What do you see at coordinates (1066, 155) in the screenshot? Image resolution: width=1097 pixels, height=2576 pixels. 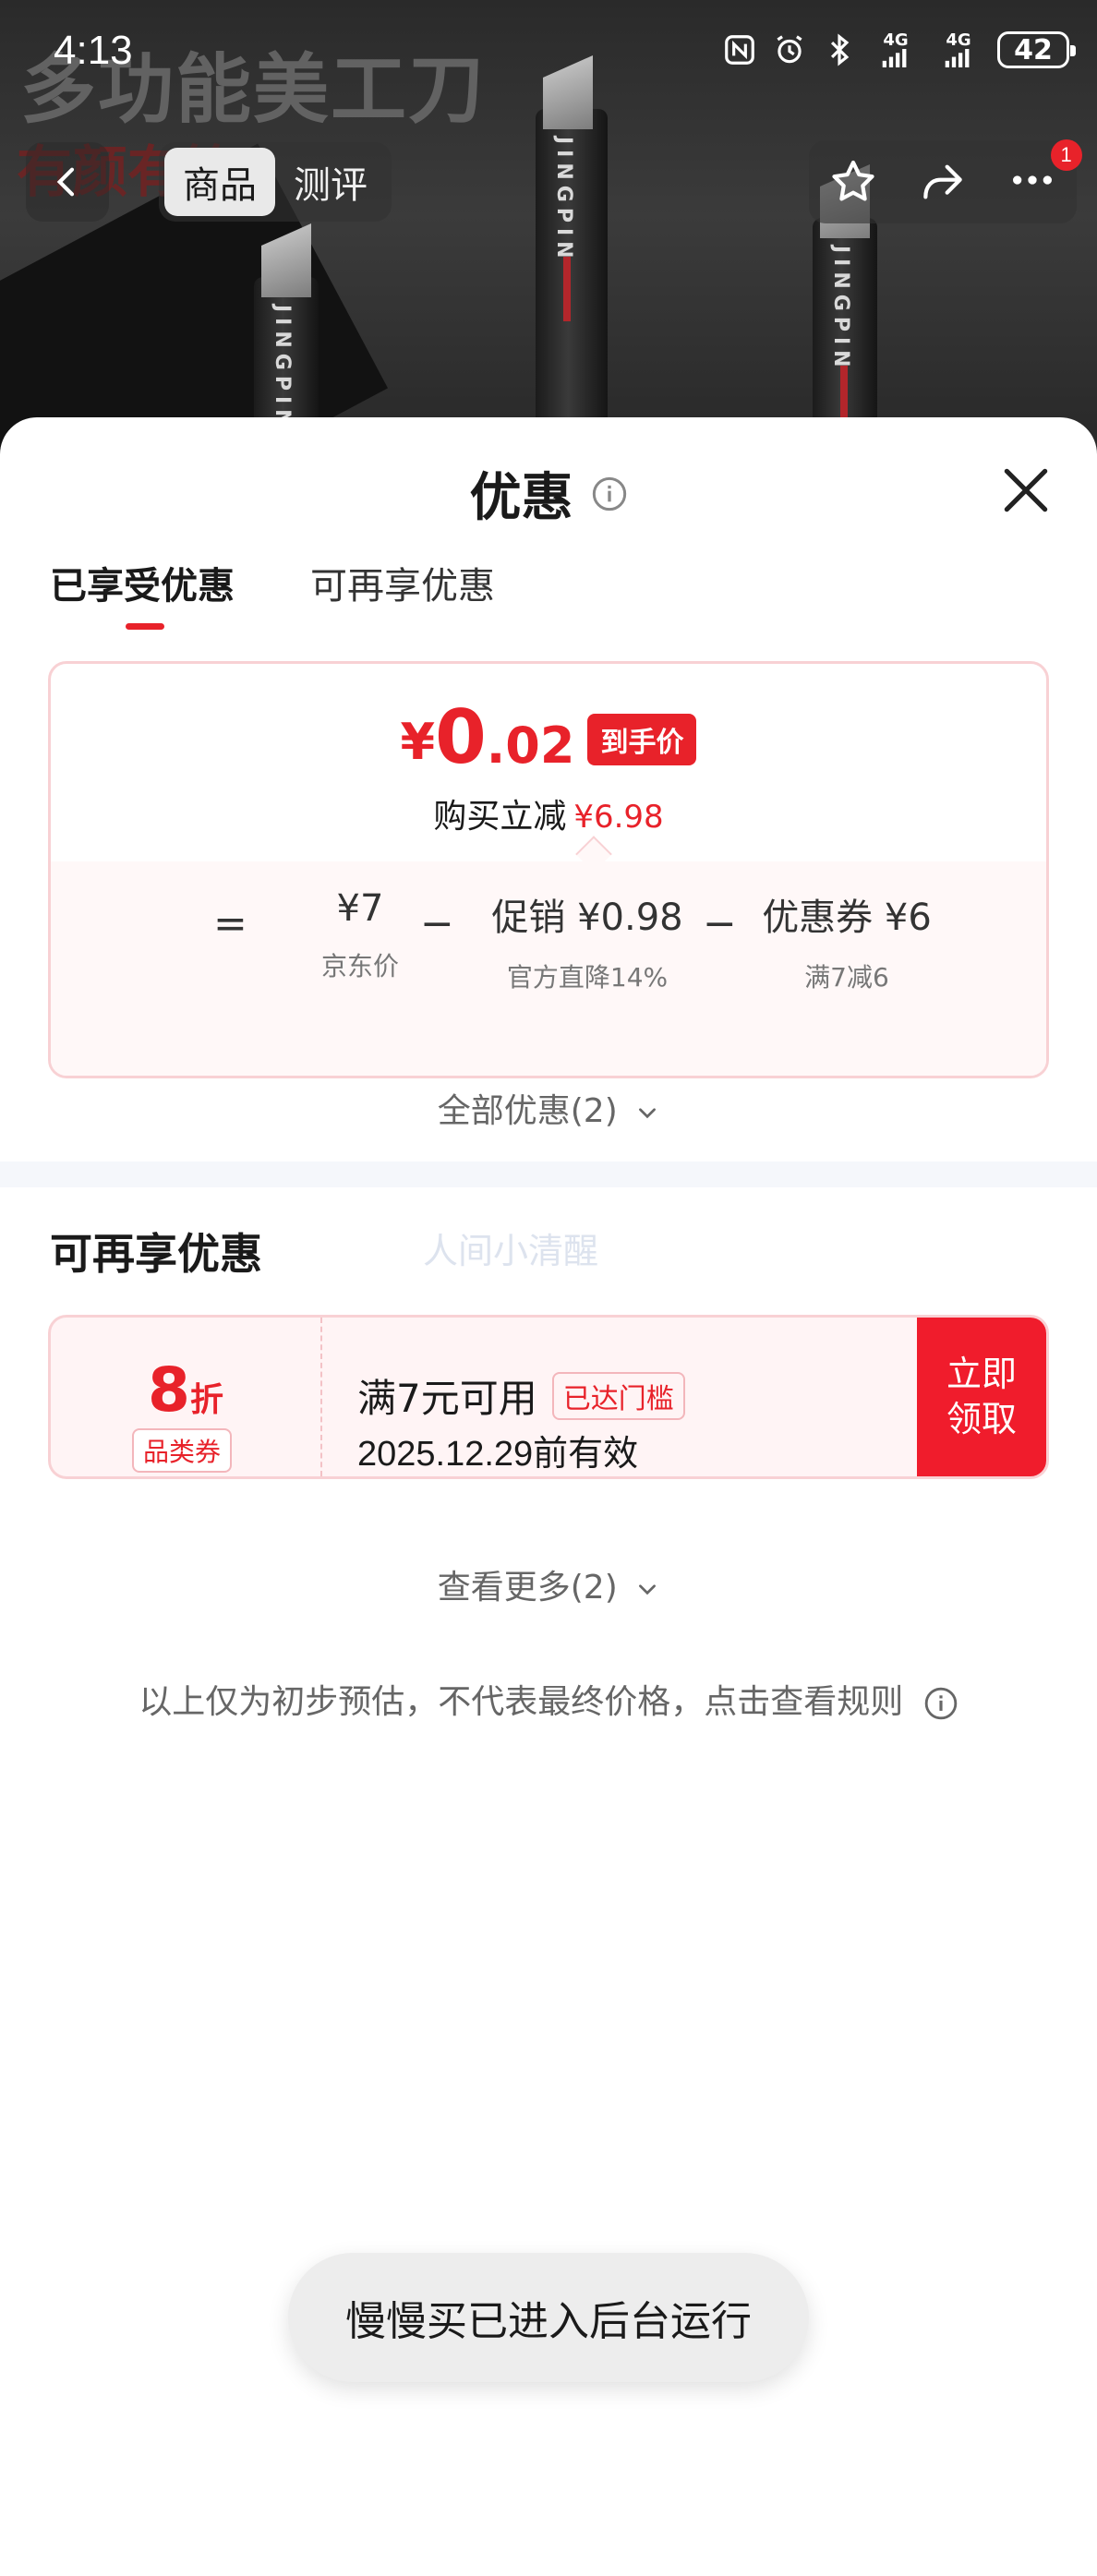 I see `notification-badge: 1` at bounding box center [1066, 155].